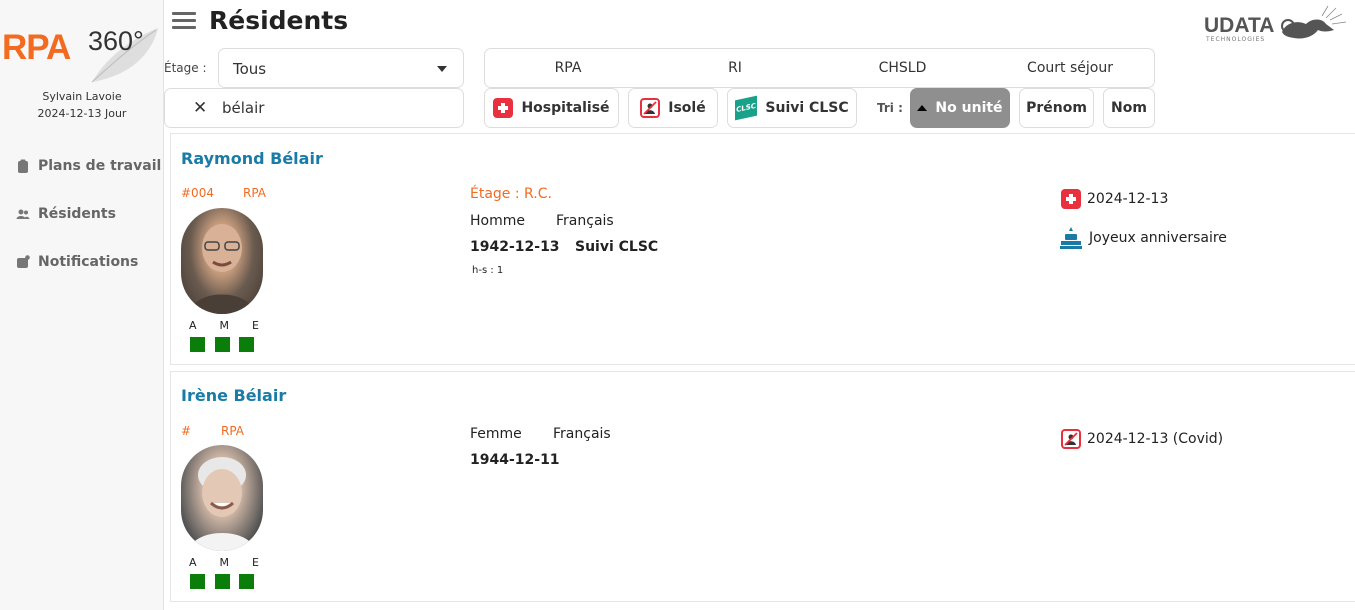 The height and width of the screenshot is (610, 1355). Describe the element at coordinates (82, 52) in the screenshot. I see `app-logo: RPA 360°` at that location.